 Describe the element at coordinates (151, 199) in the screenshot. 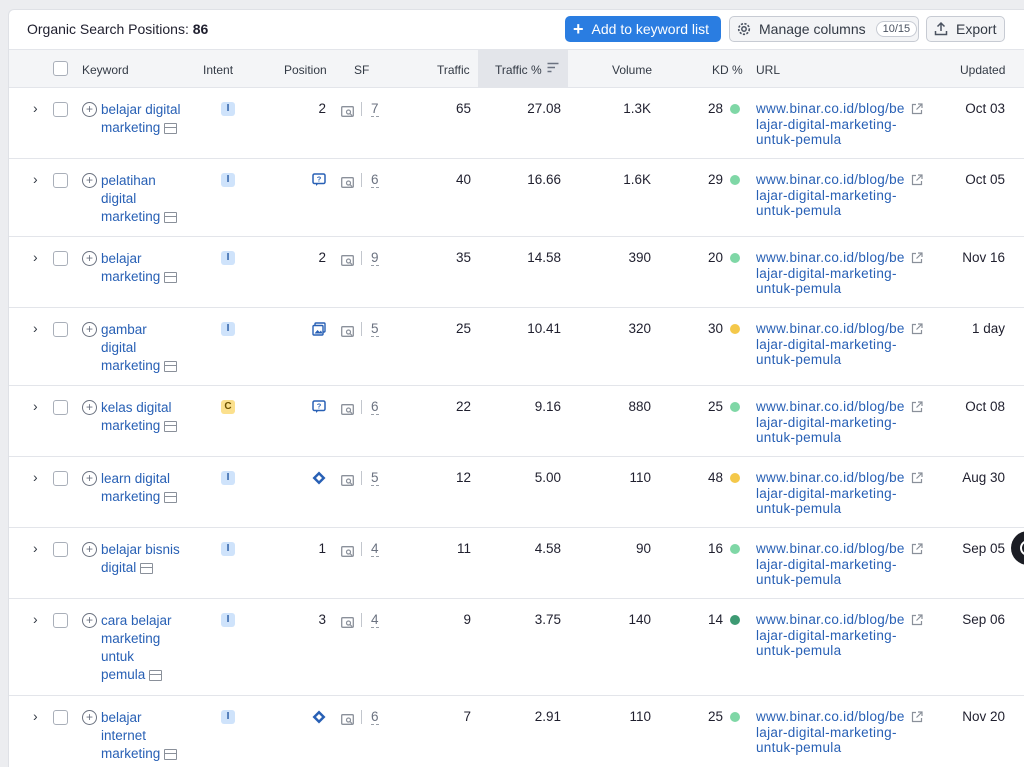

I see `keyword-link: pelatihan digital marketing` at that location.